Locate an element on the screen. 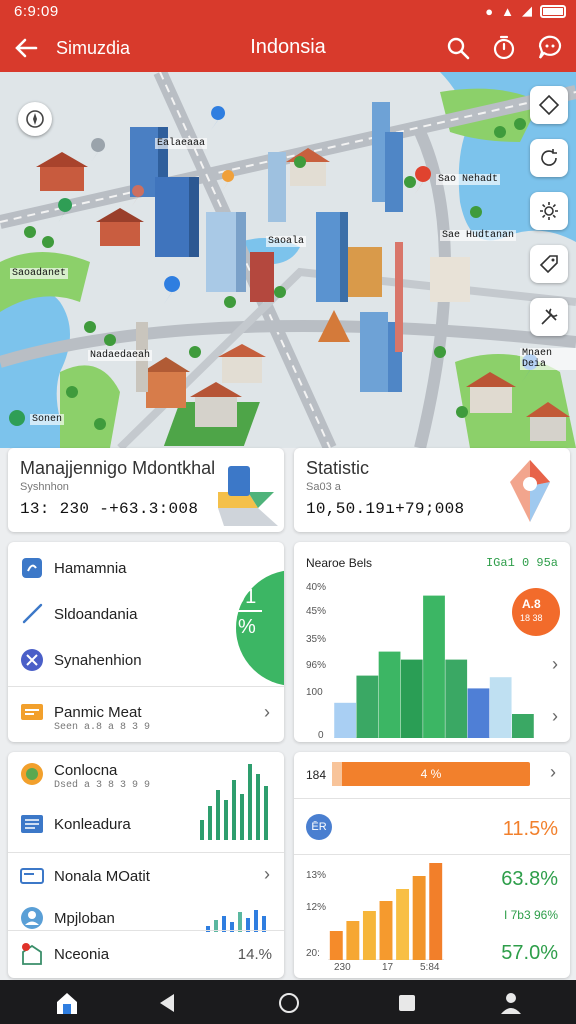  compass-icon is located at coordinates (35, 119).